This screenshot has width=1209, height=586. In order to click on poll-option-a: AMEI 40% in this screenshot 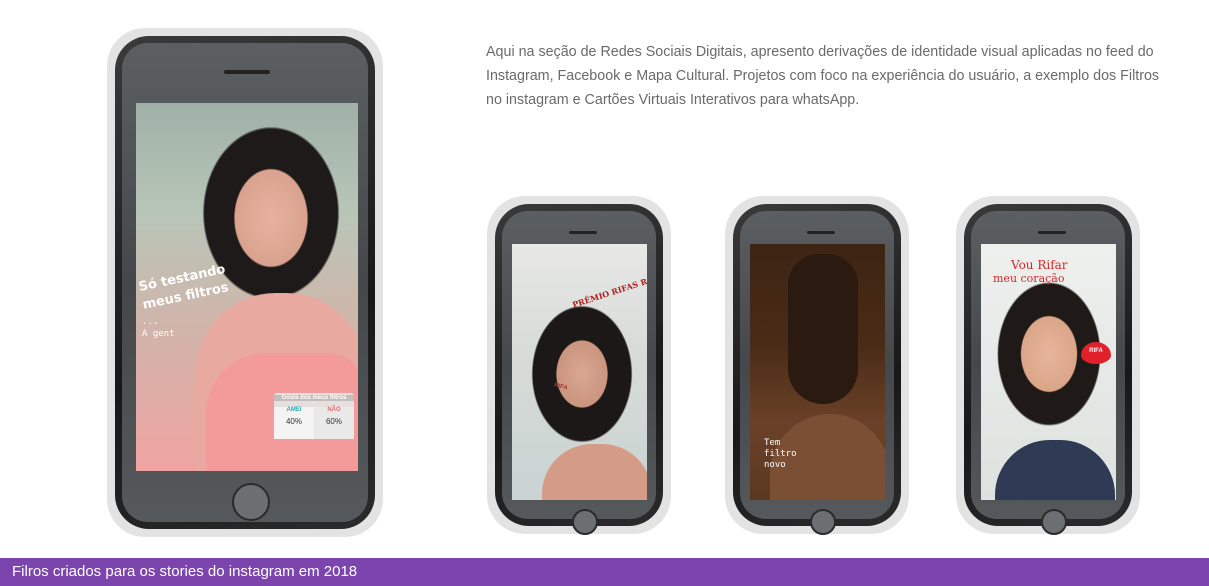, I will do `click(294, 423)`.